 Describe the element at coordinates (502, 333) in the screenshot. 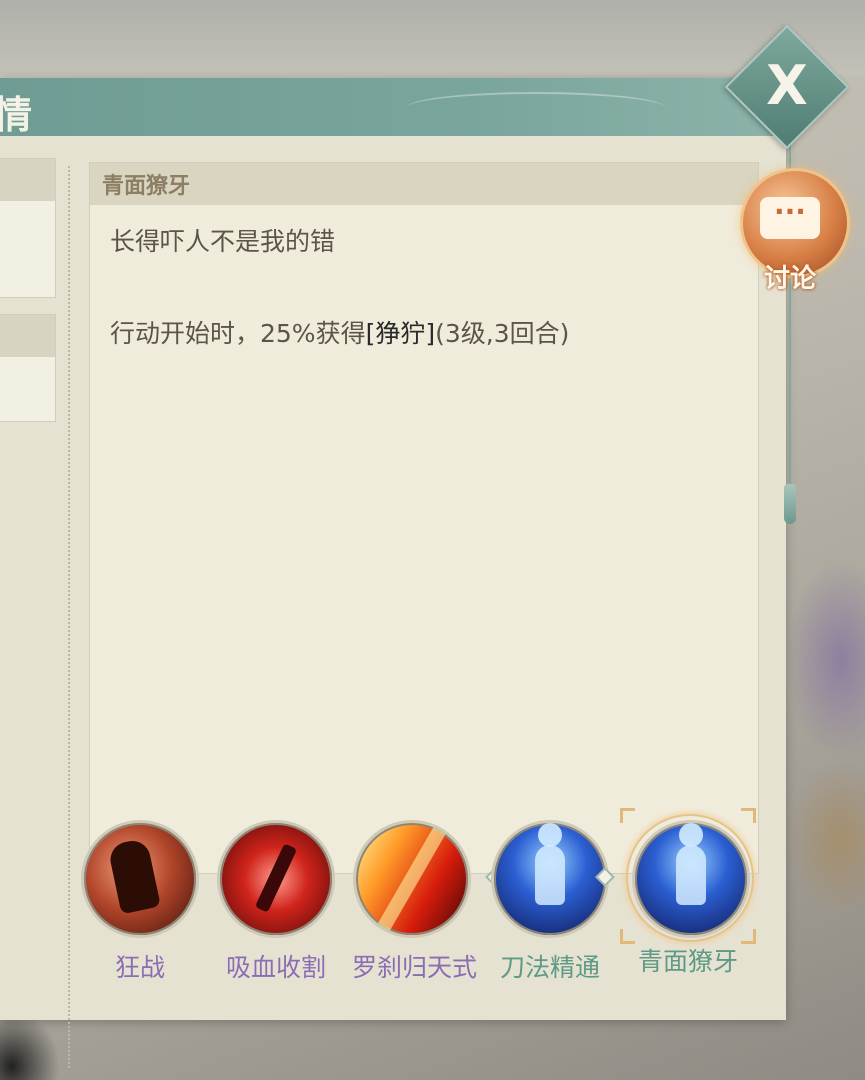

I see `effect-suffix: (3级,3回合)` at that location.